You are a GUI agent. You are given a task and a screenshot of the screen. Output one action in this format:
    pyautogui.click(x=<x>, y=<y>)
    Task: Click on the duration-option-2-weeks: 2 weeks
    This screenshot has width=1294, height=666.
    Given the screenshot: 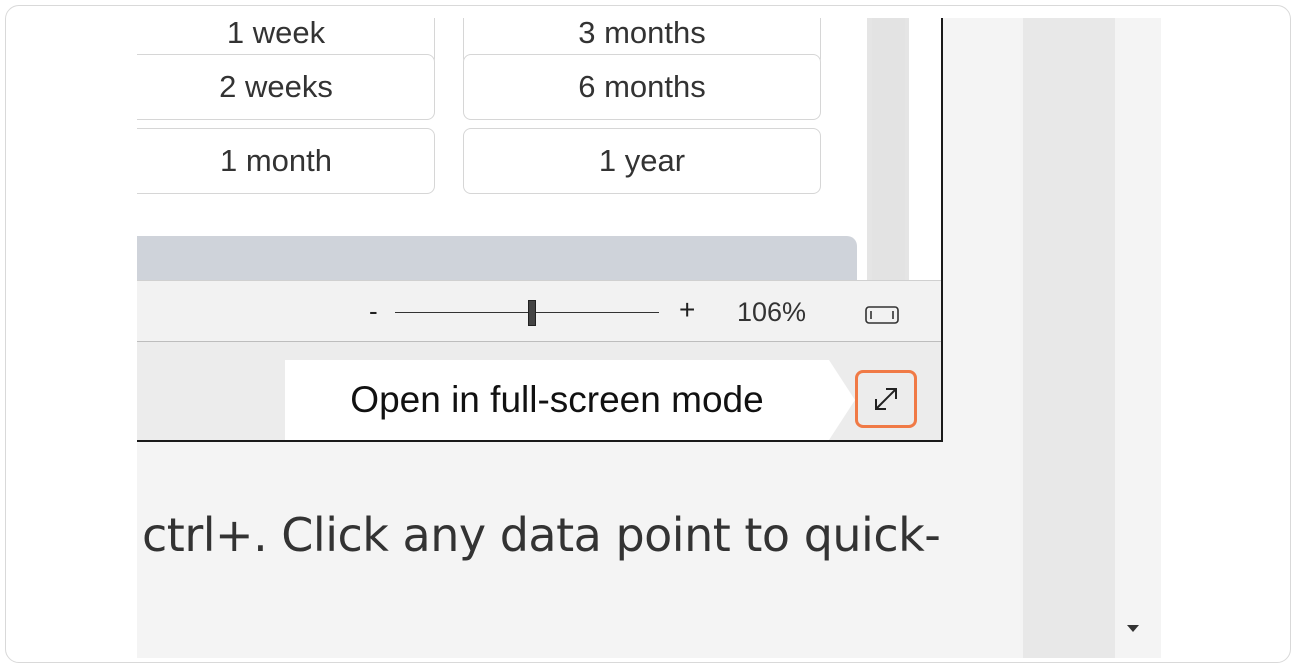 What is the action you would take?
    pyautogui.click(x=286, y=87)
    